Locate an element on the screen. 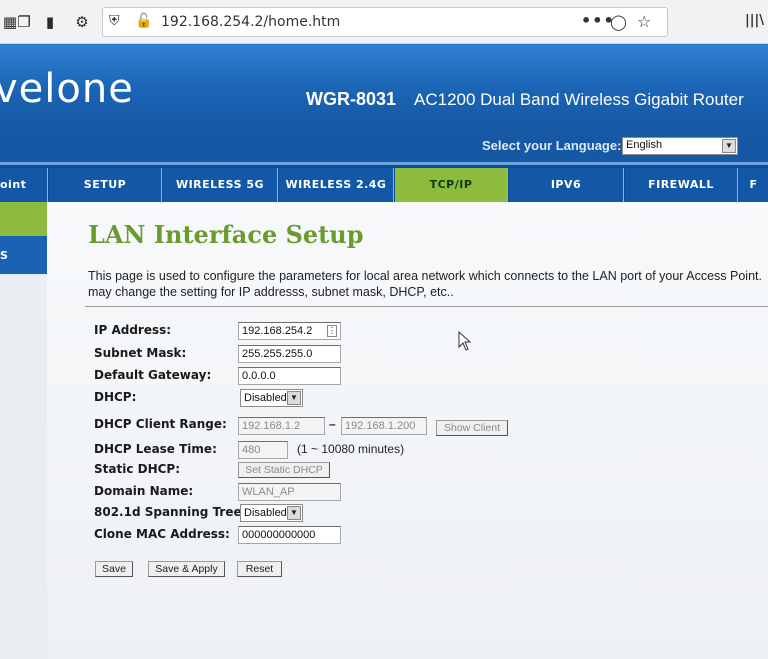 This screenshot has width=768, height=659. tab-label: IPV6 is located at coordinates (566, 184).